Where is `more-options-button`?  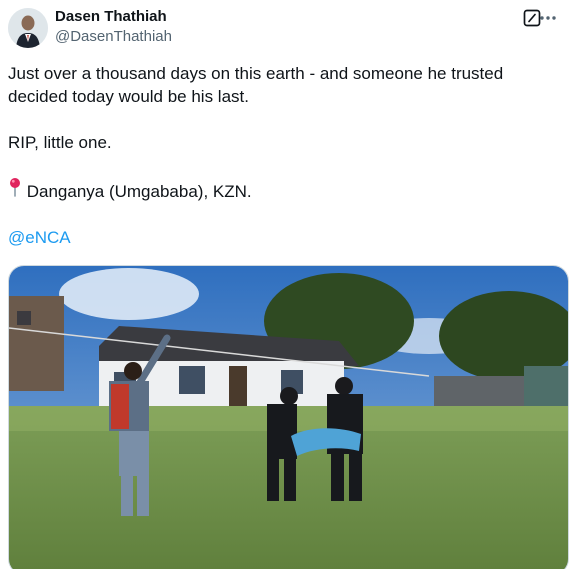 more-options-button is located at coordinates (548, 18).